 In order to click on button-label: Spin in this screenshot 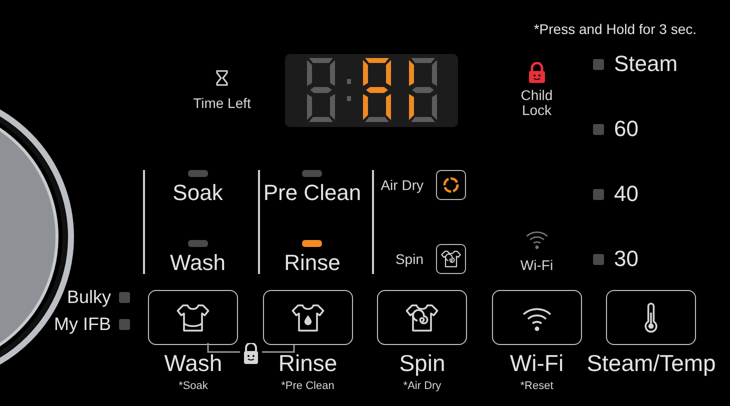, I will do `click(422, 363)`.